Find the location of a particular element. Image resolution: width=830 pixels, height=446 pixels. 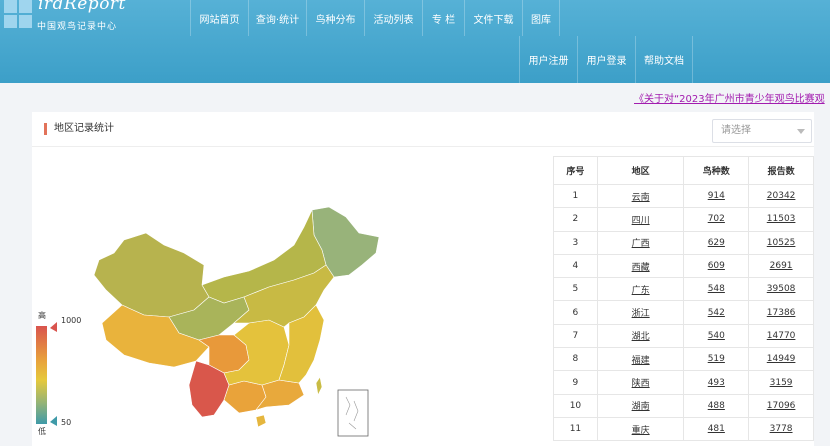

table-row: 10 湖南 488 17096 is located at coordinates (683, 405).